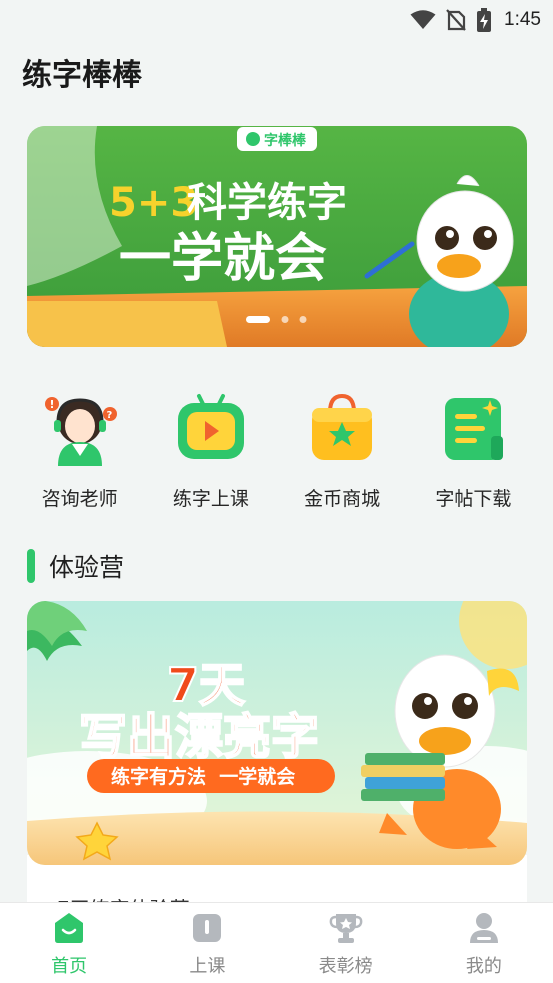 The height and width of the screenshot is (983, 553). What do you see at coordinates (223, 259) in the screenshot?
I see `banner-subline: 一学就会` at bounding box center [223, 259].